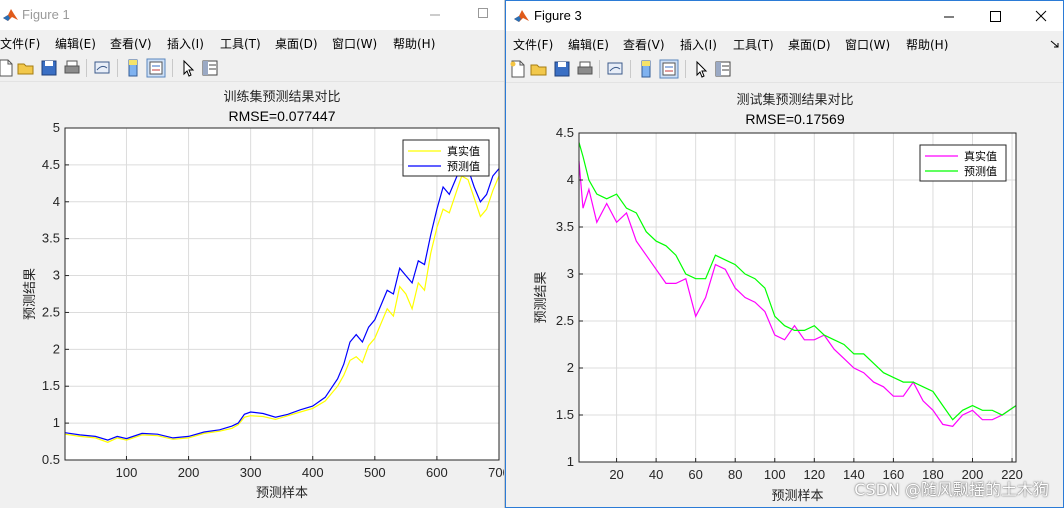  What do you see at coordinates (496, 472) in the screenshot?
I see `x-tick-label: 700` at bounding box center [496, 472].